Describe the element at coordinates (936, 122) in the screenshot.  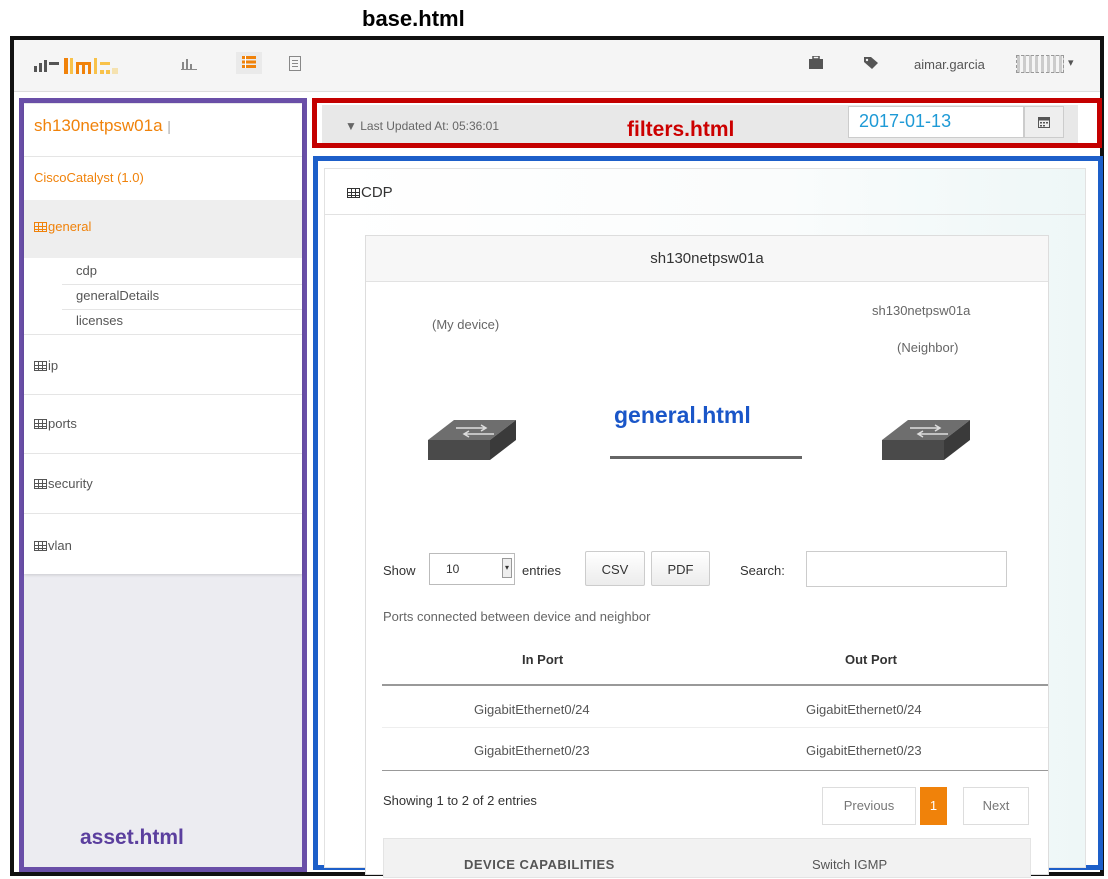
I see `date-input: 2017-01-13` at that location.